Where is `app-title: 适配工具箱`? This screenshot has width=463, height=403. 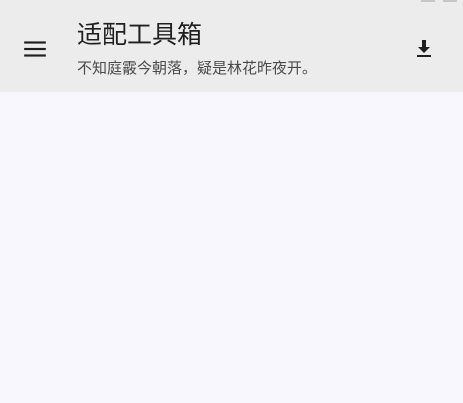 app-title: 适配工具箱 is located at coordinates (140, 34).